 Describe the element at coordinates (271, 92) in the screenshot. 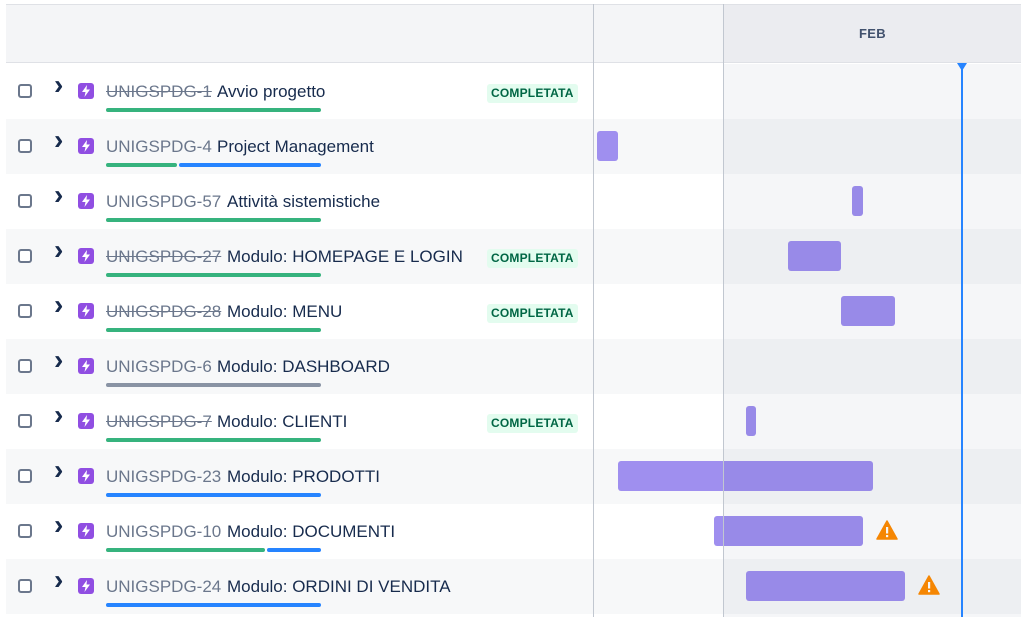

I see `issue-summary: Avvio progetto` at that location.